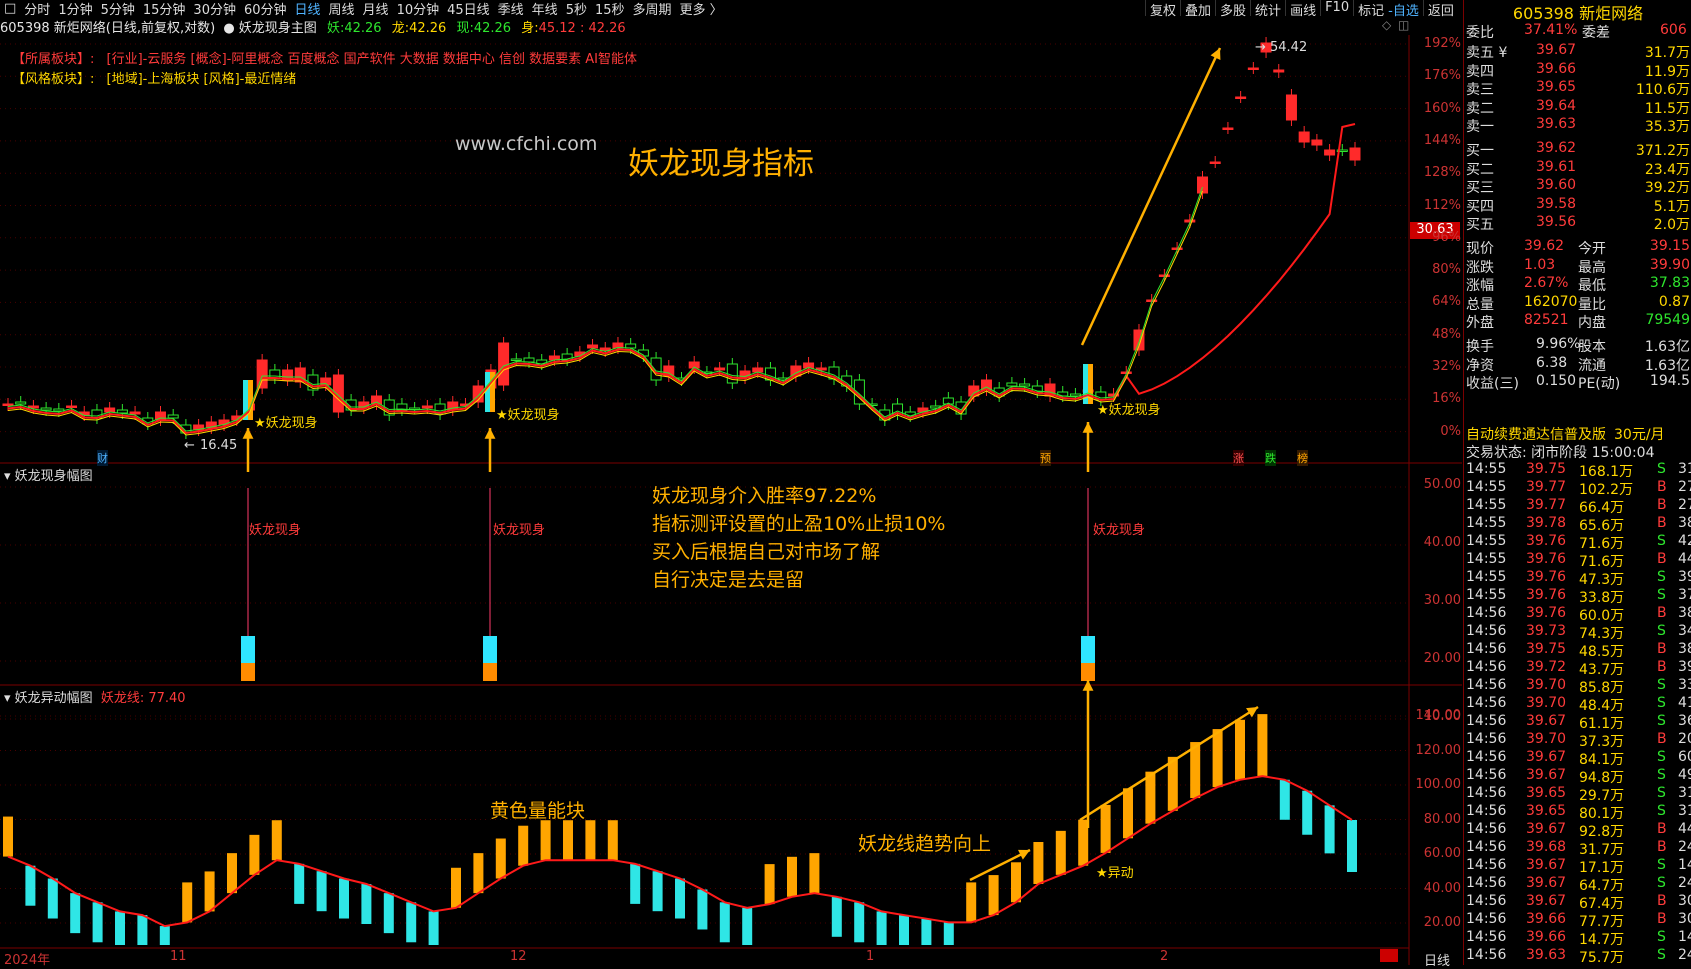 The image size is (1691, 969). I want to click on event-mark-cai: 财, so click(102, 458).